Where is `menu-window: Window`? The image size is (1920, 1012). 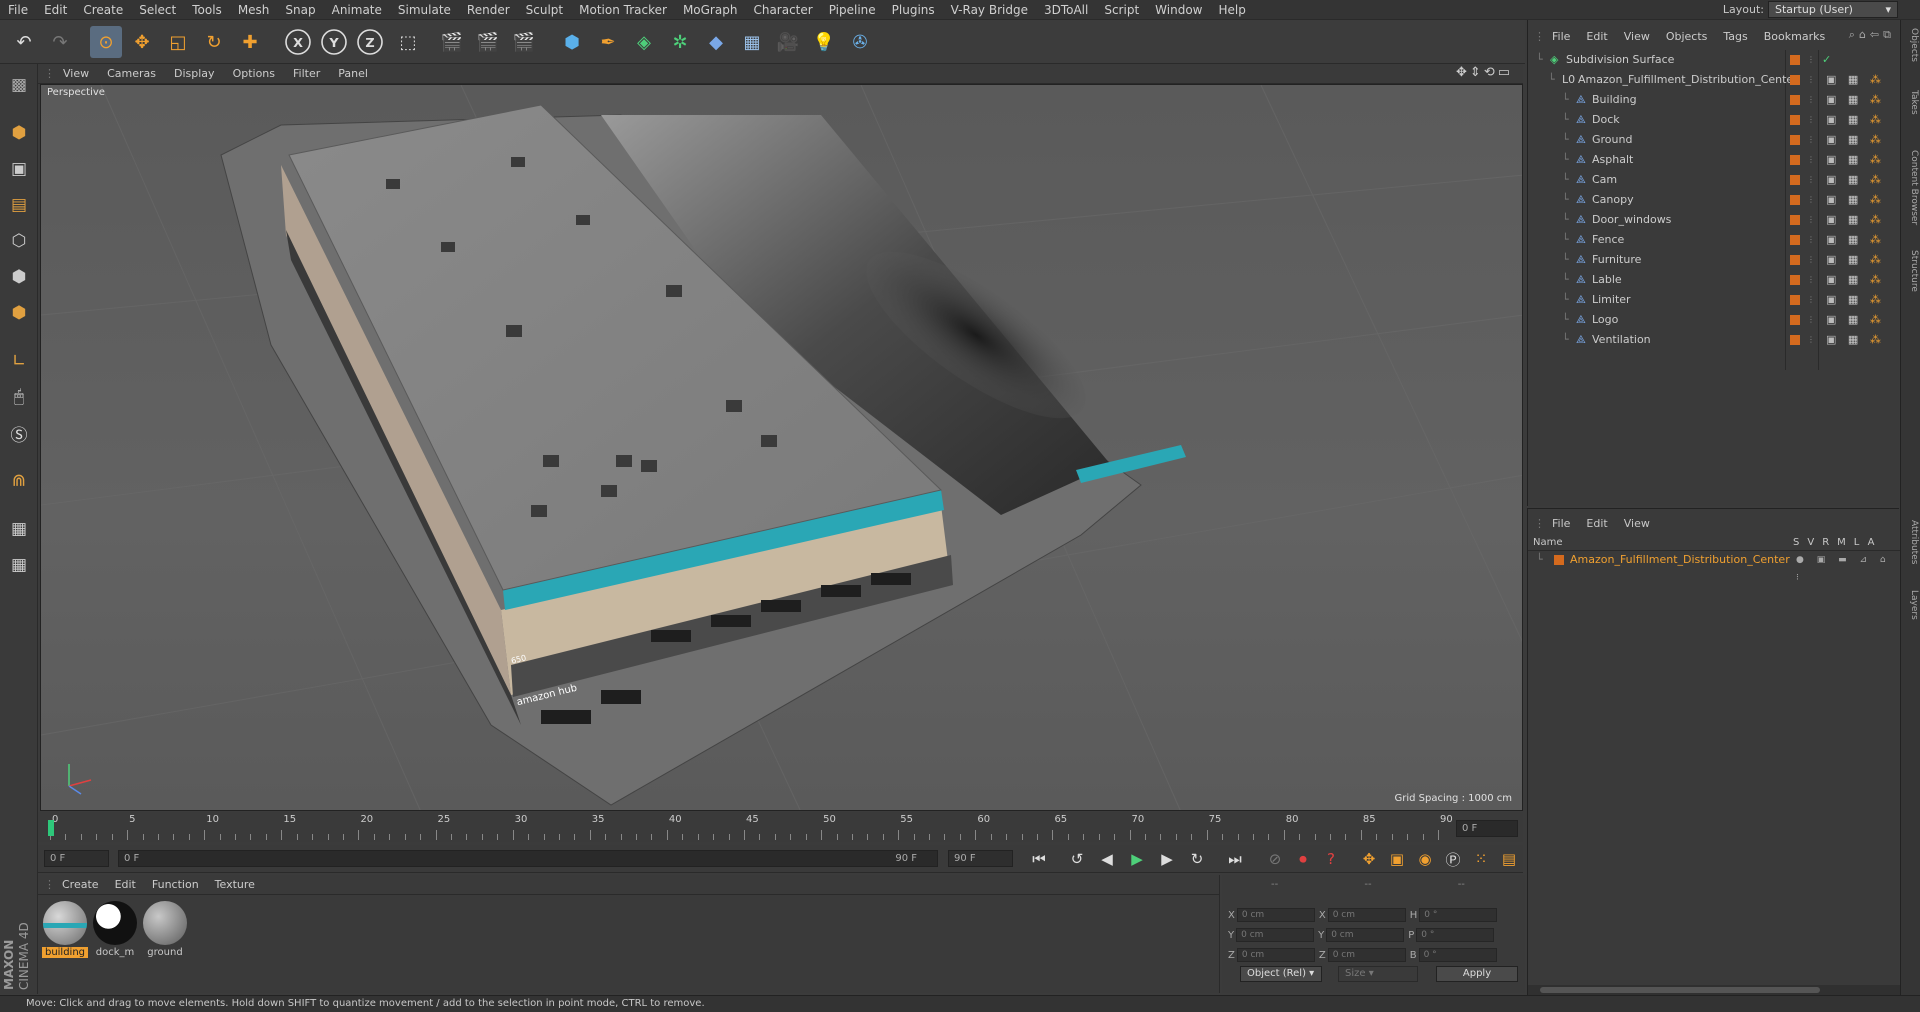 menu-window: Window is located at coordinates (1178, 10).